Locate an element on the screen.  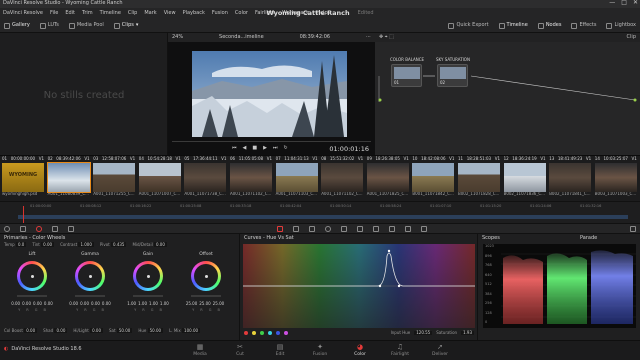
qualifier-icon is located at coordinates (312, 228).